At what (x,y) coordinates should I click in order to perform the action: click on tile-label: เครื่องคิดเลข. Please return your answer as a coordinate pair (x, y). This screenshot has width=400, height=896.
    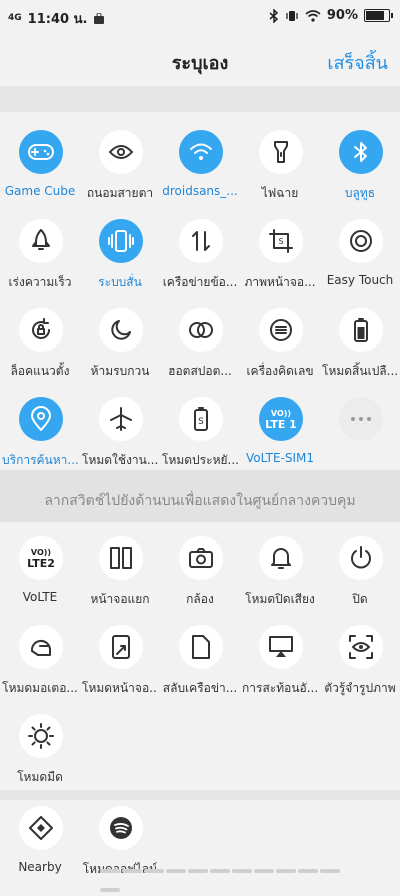
    Looking at the image, I should click on (280, 371).